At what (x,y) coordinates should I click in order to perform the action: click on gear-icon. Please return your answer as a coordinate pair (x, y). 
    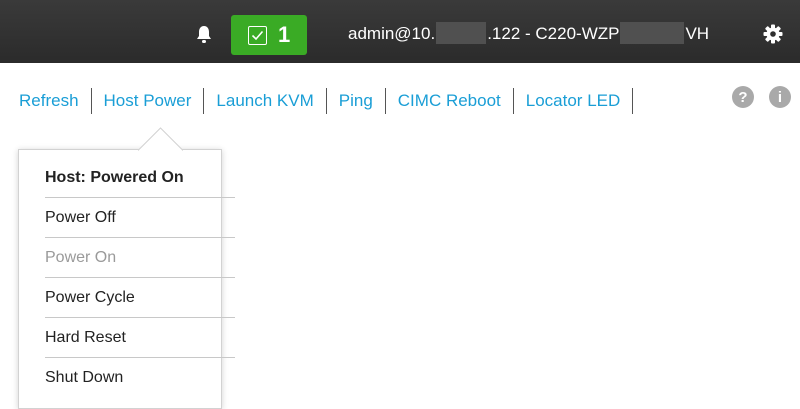
    Looking at the image, I should click on (773, 34).